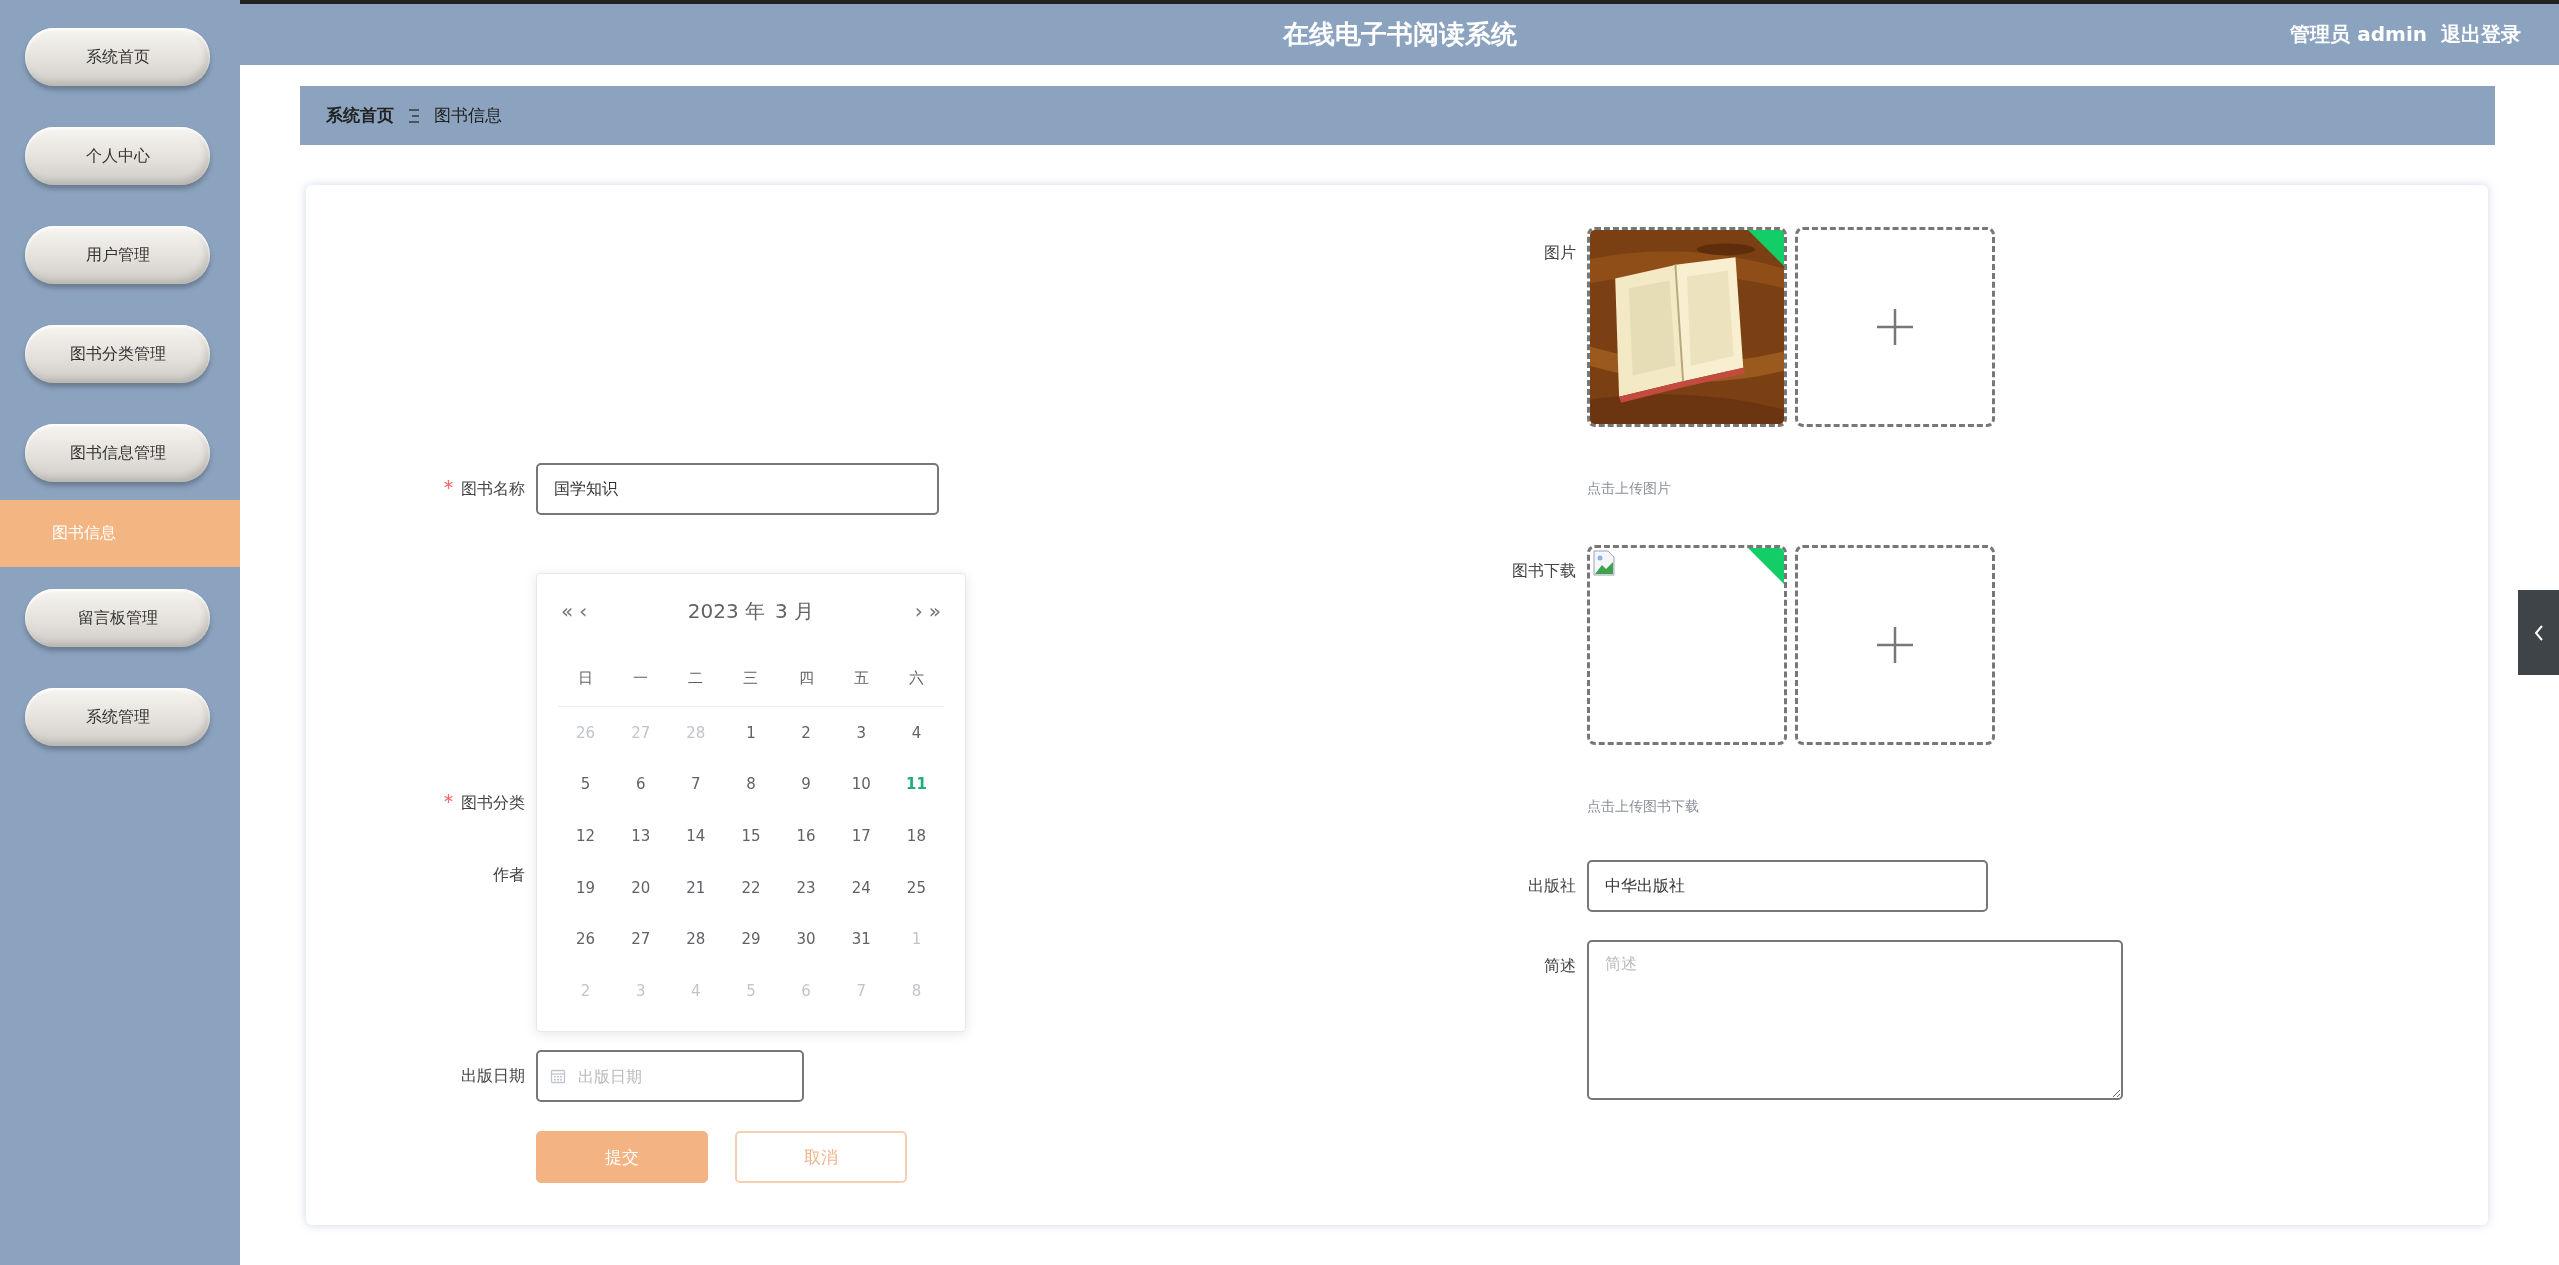 The height and width of the screenshot is (1265, 2559). Describe the element at coordinates (806, 939) in the screenshot. I see `calendar-day: 30` at that location.